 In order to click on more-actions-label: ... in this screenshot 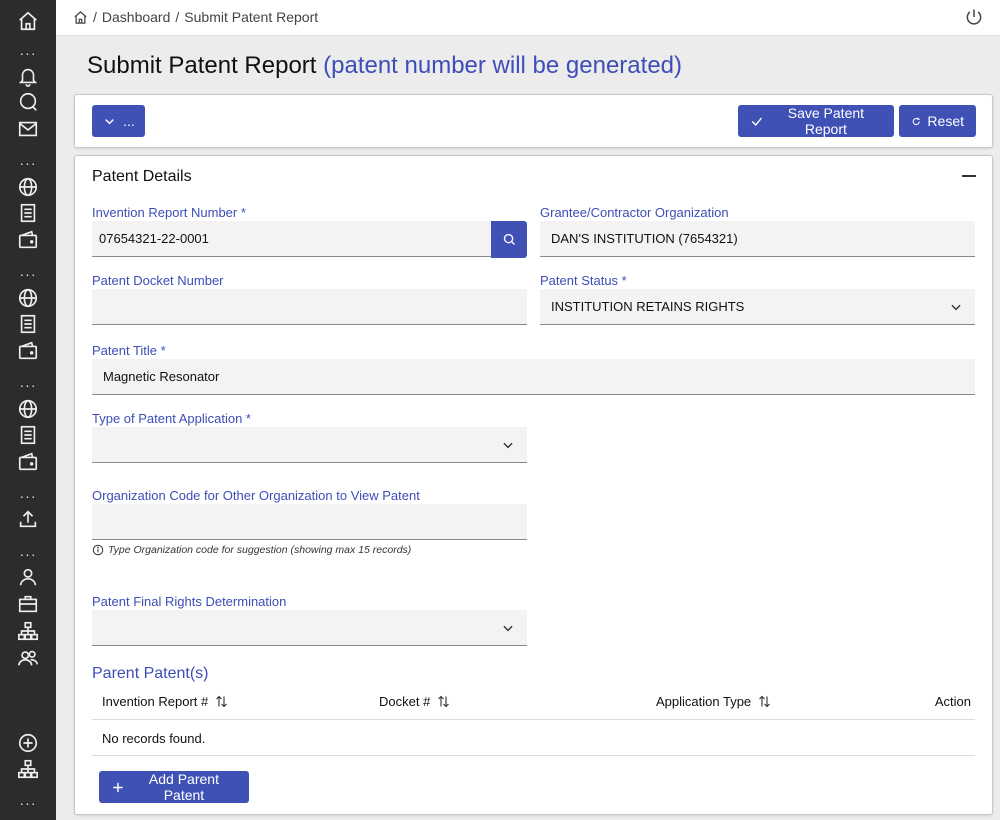, I will do `click(129, 121)`.